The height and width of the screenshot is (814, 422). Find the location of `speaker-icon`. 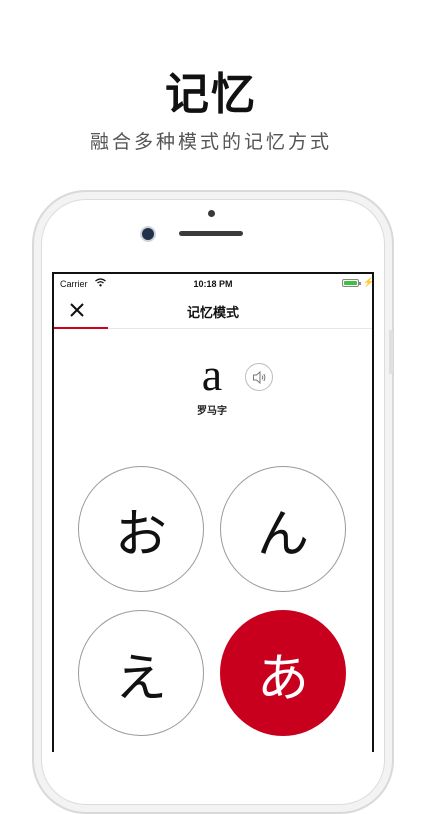

speaker-icon is located at coordinates (259, 377).